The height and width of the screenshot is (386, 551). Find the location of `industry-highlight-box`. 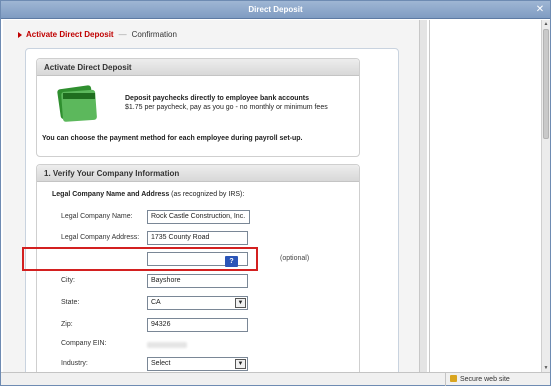

industry-highlight-box is located at coordinates (140, 259).